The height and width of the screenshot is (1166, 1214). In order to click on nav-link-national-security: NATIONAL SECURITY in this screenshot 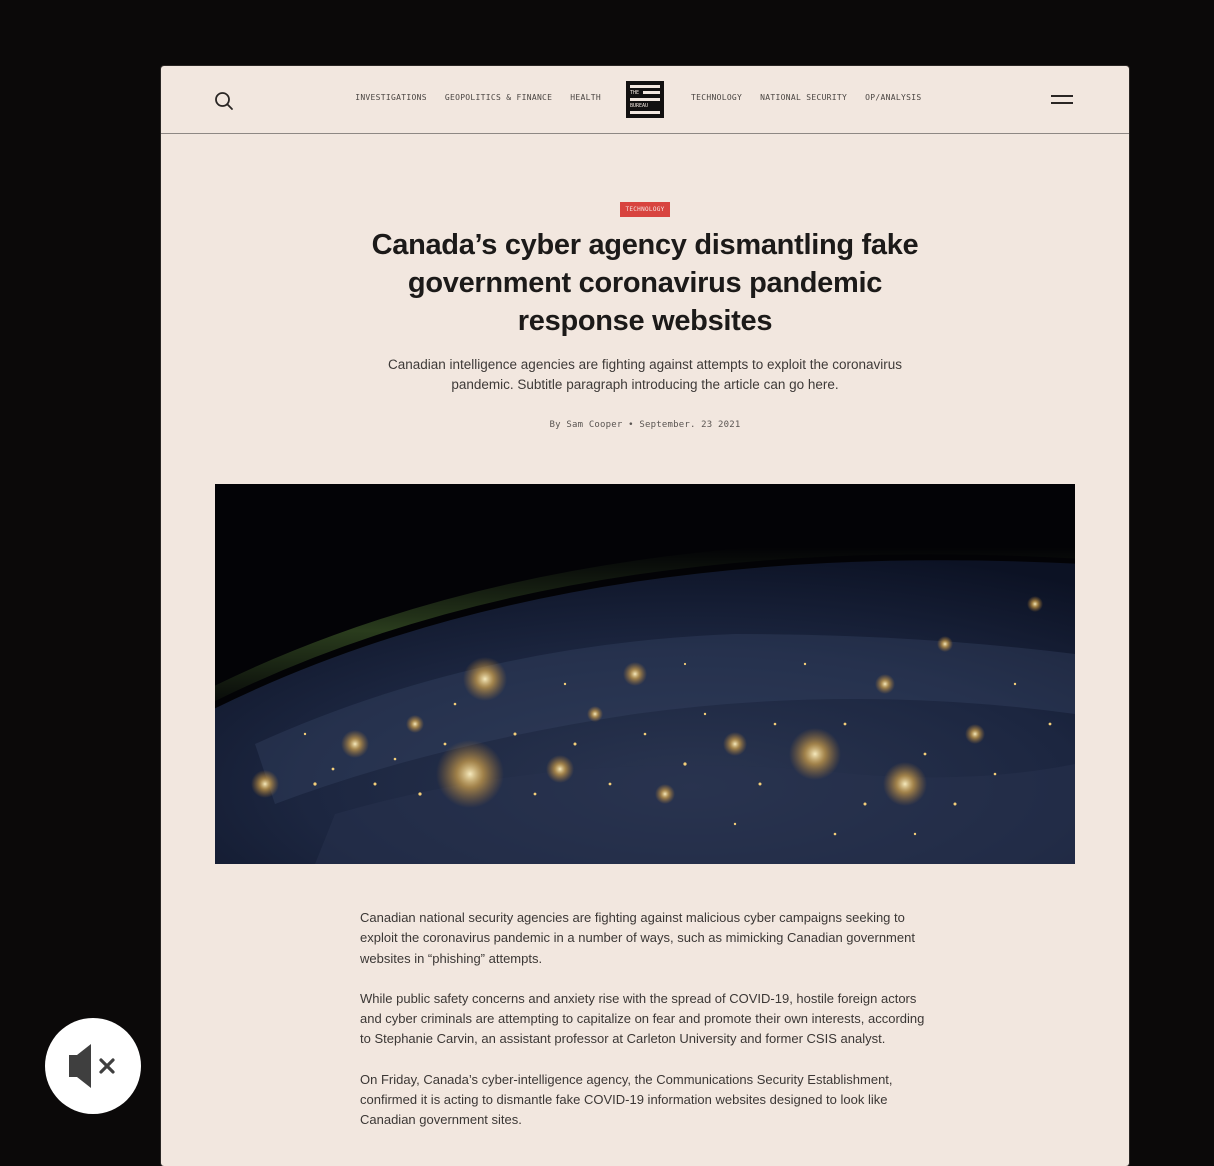, I will do `click(803, 97)`.